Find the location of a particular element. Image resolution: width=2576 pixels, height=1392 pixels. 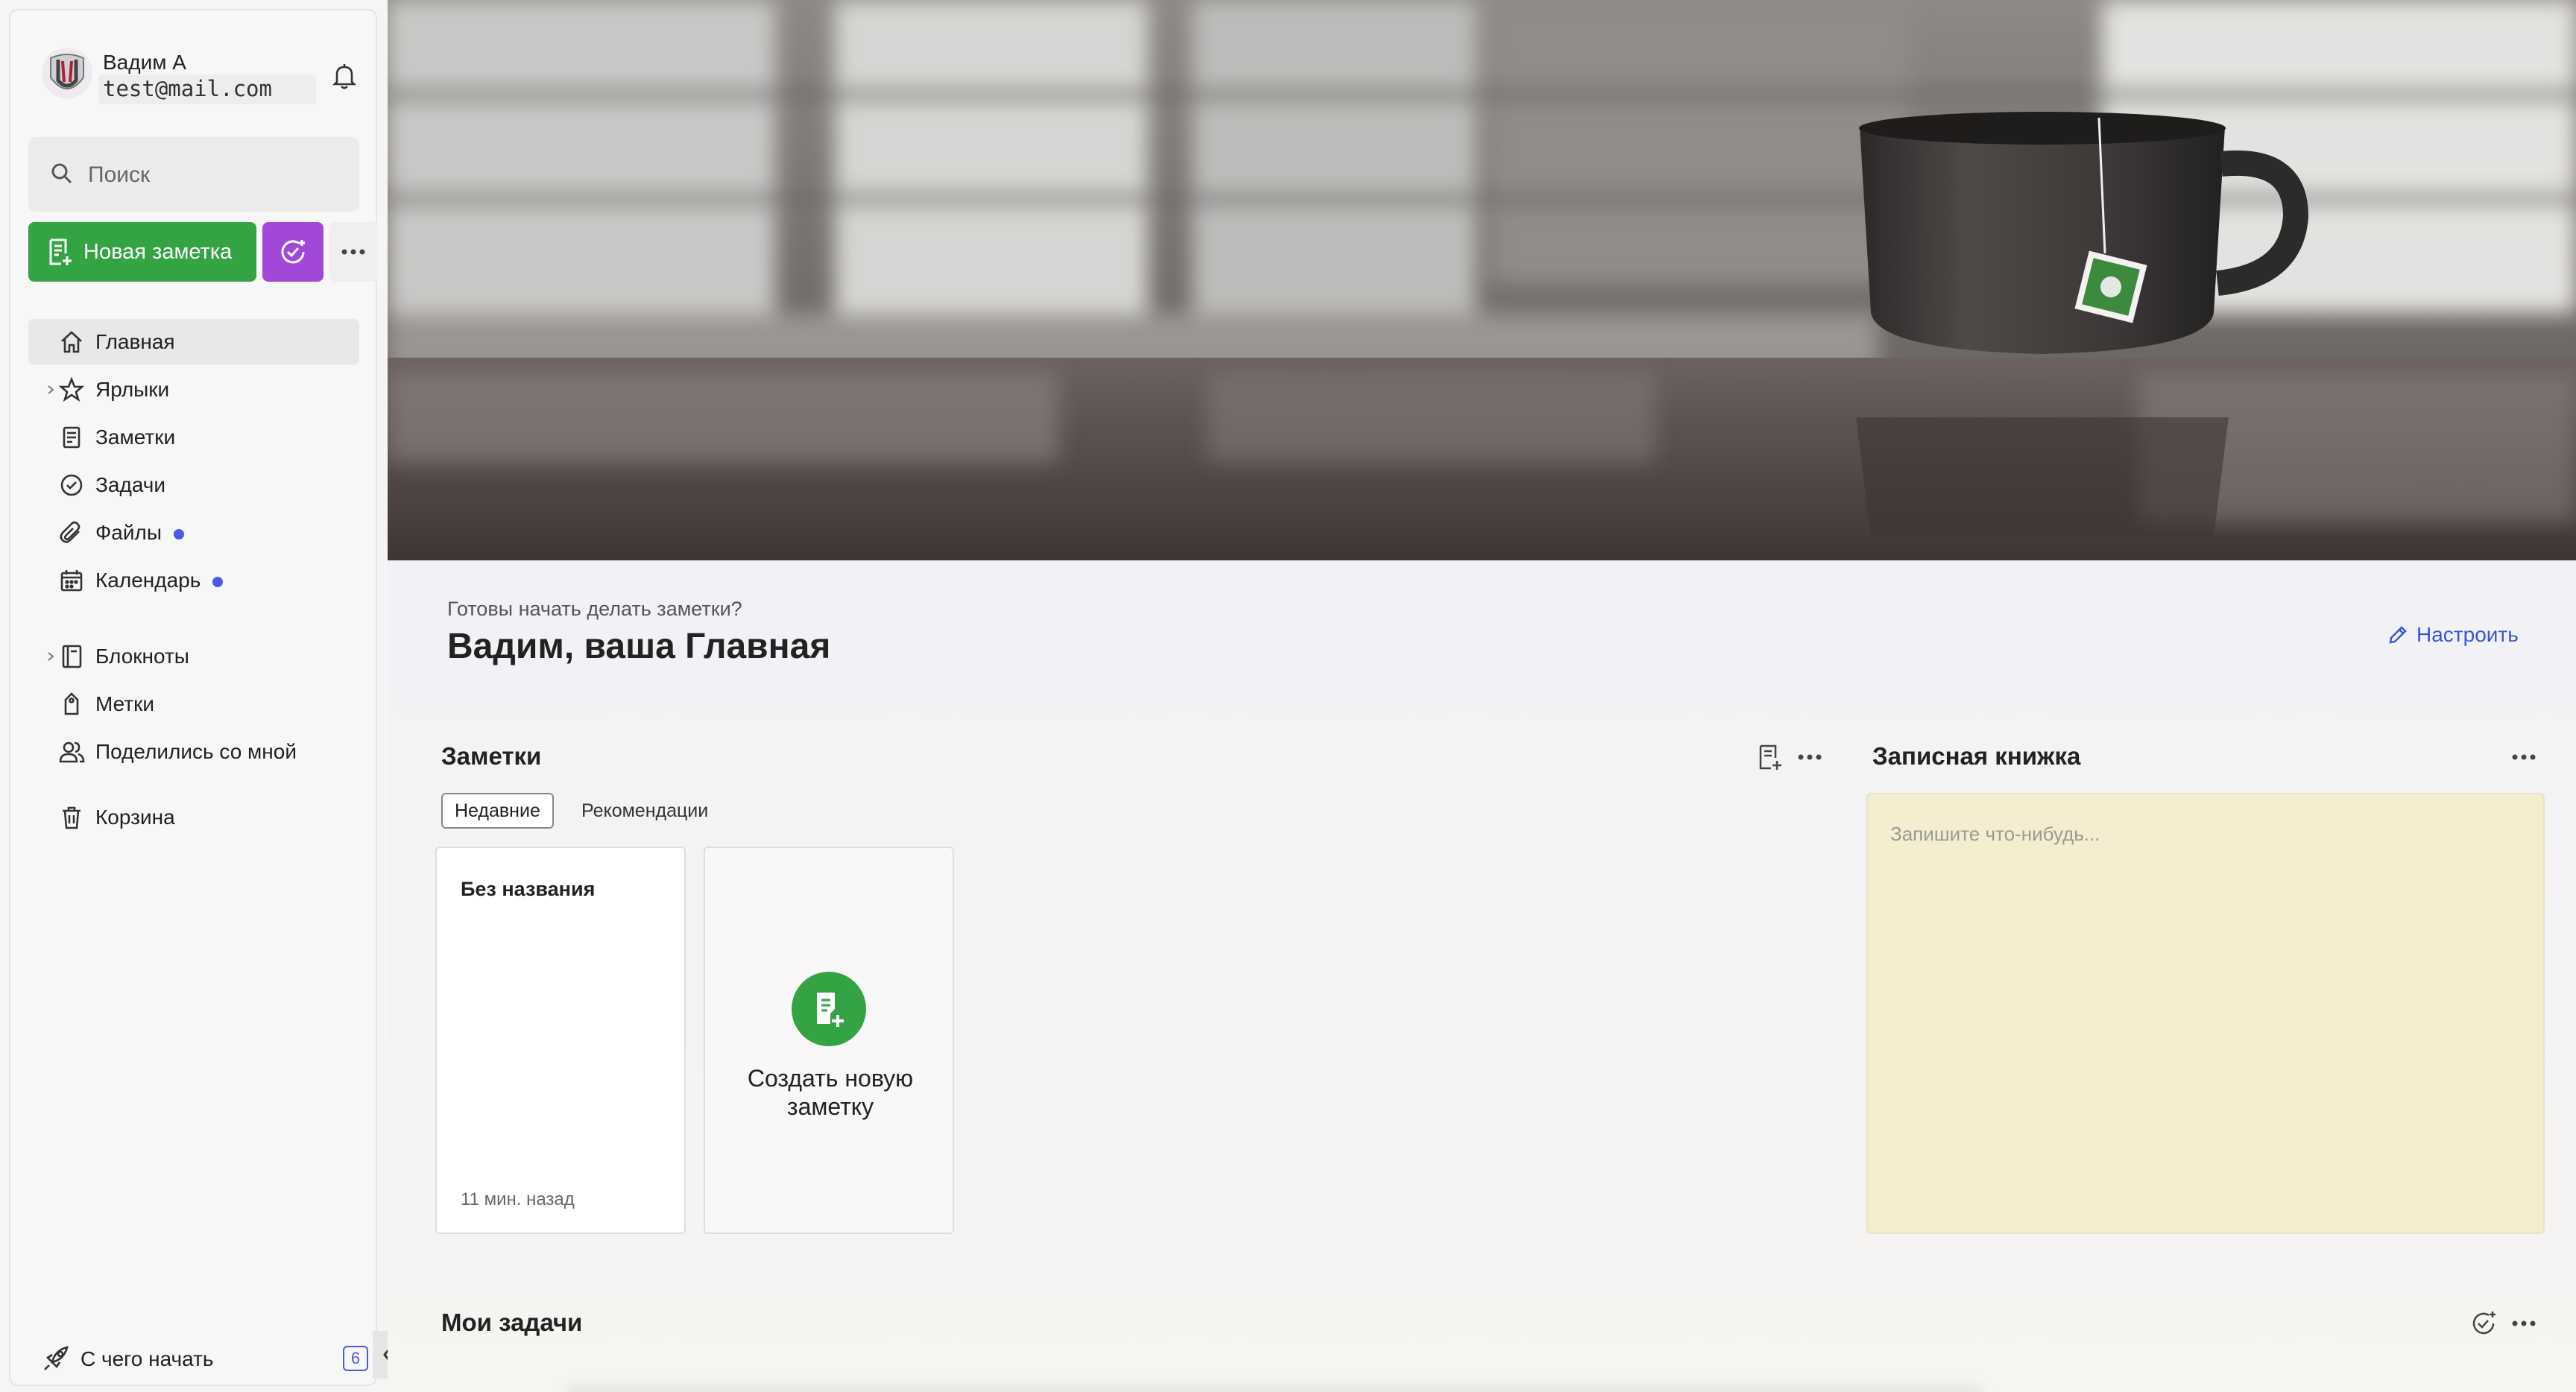

sidebar-item-label: Ярлыки is located at coordinates (132, 389).